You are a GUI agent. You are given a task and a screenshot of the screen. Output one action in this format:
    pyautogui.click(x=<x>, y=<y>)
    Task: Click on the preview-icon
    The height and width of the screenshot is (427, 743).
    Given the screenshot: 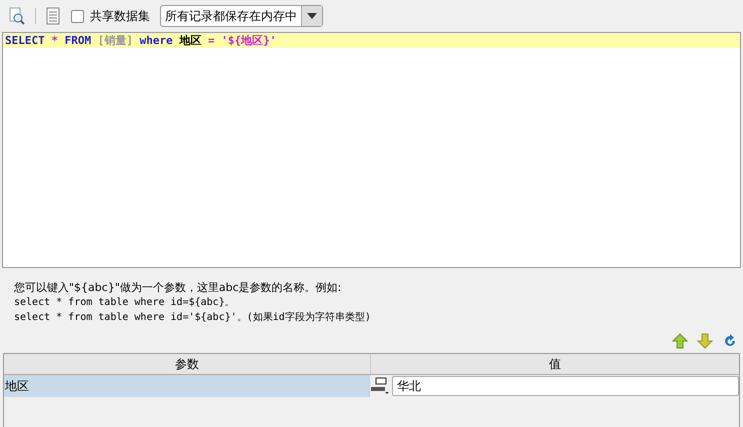 What is the action you would take?
    pyautogui.click(x=17, y=16)
    